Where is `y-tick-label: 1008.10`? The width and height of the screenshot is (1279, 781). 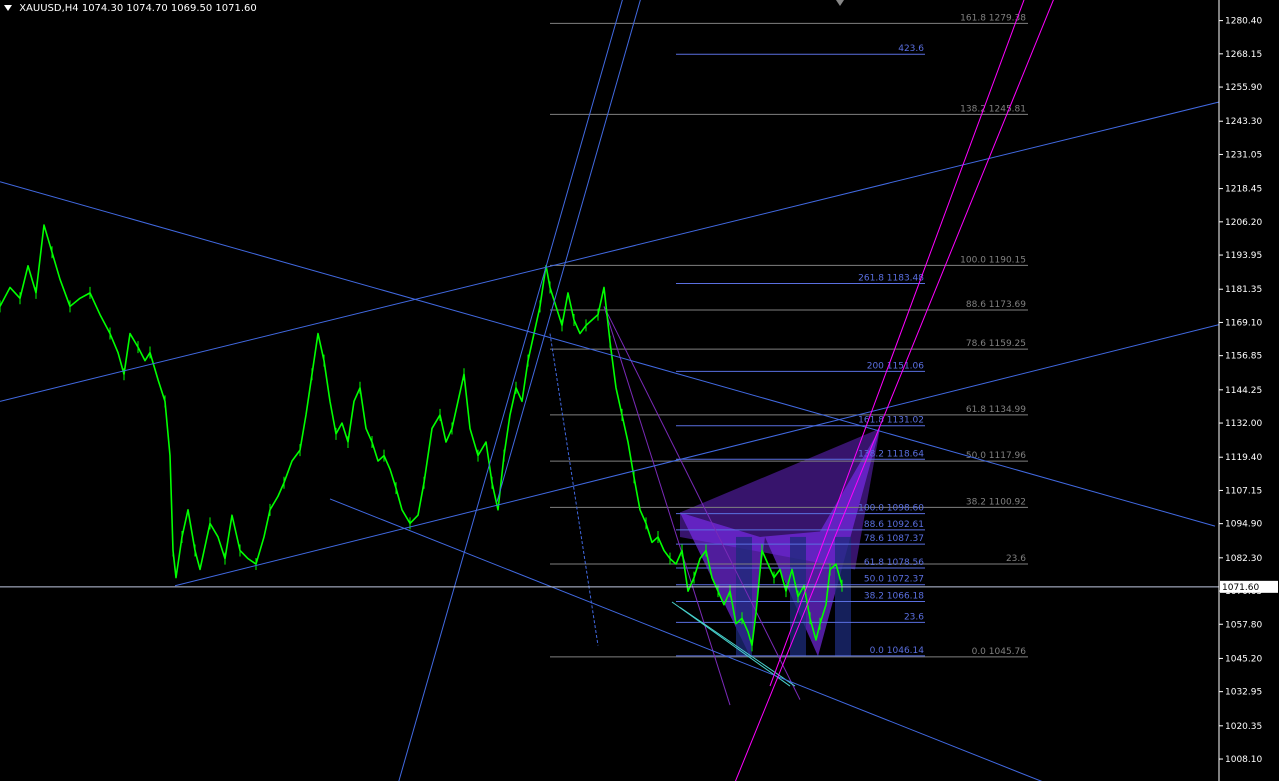
y-tick-label: 1008.10 is located at coordinates (1243, 760).